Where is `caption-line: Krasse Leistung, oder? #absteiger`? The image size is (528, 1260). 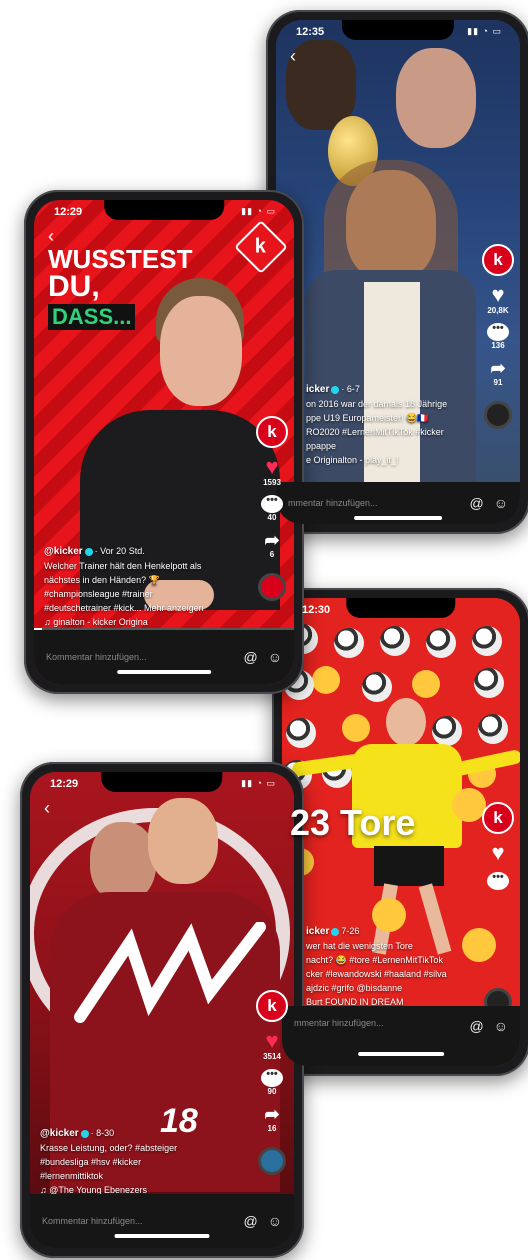 caption-line: Krasse Leistung, oder? #absteiger is located at coordinates (109, 1148).